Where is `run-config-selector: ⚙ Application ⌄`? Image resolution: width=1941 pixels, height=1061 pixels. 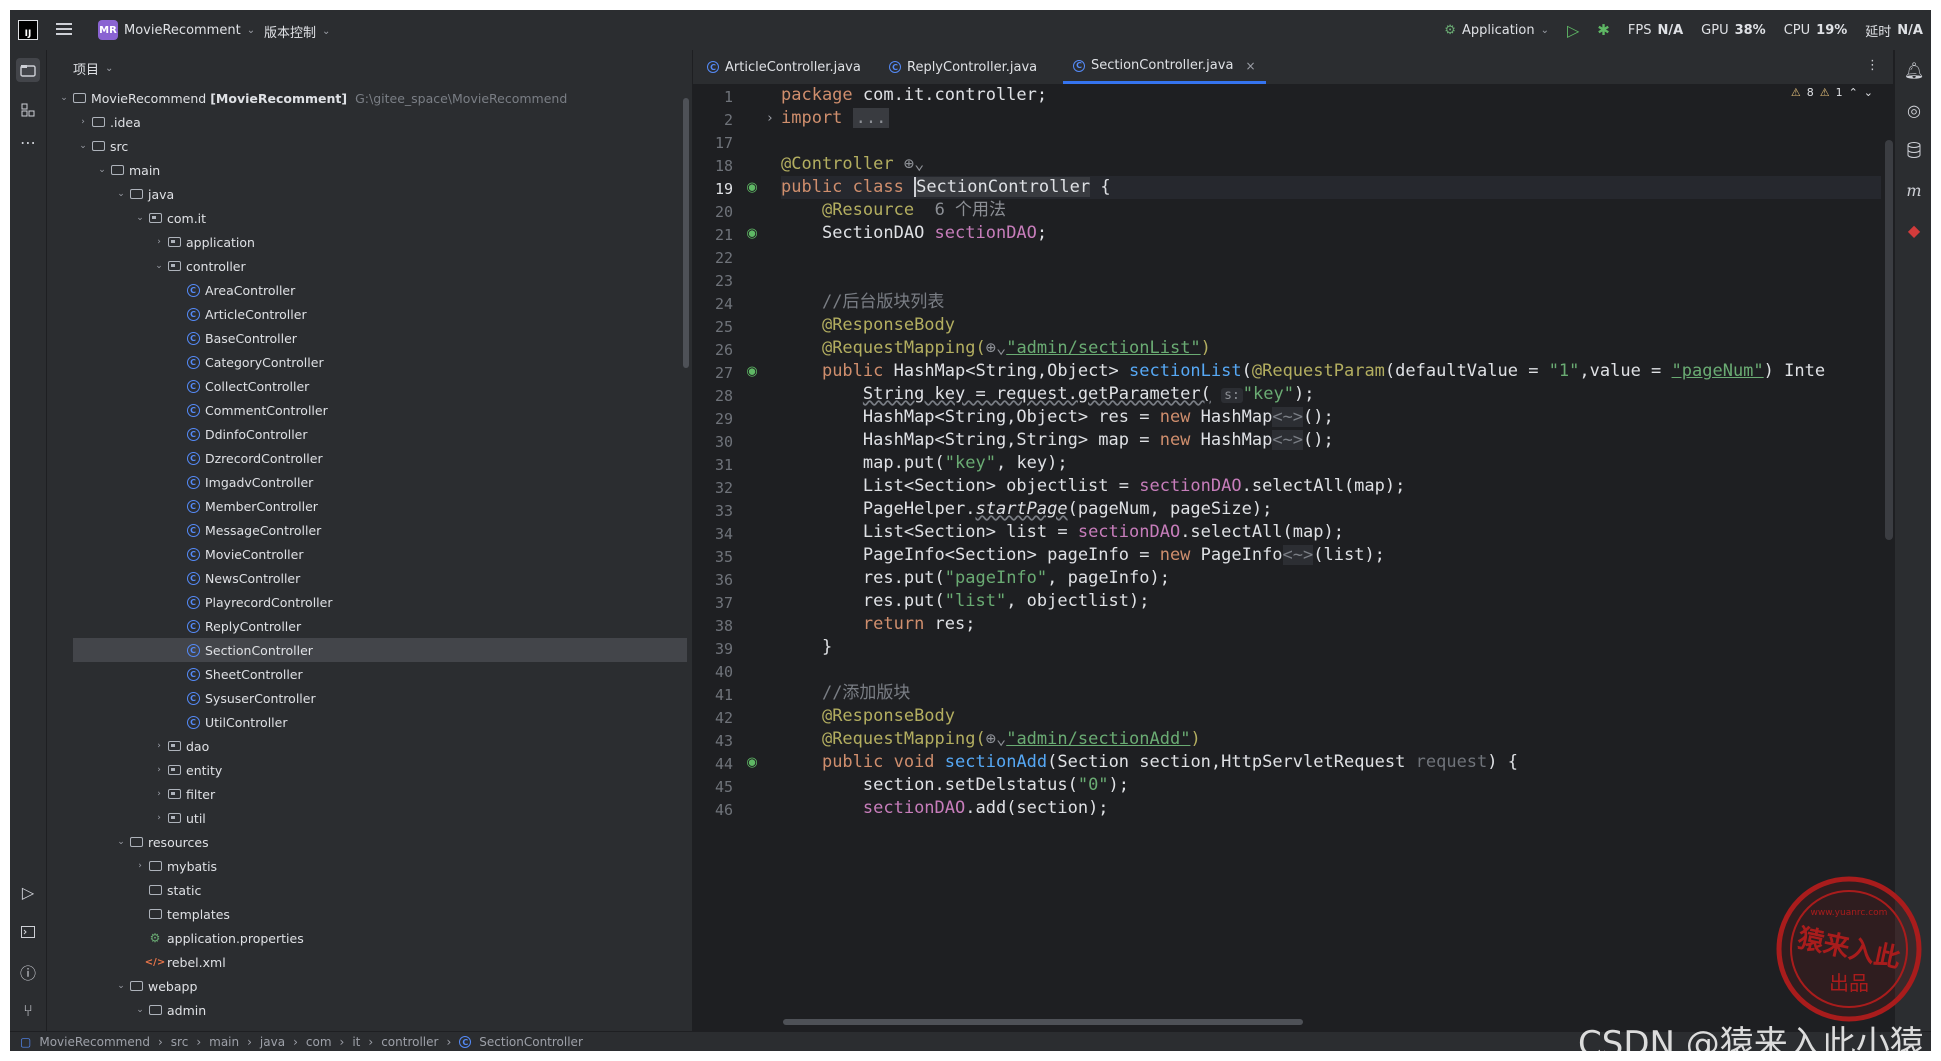
run-config-selector: ⚙ Application ⌄ is located at coordinates (1496, 30).